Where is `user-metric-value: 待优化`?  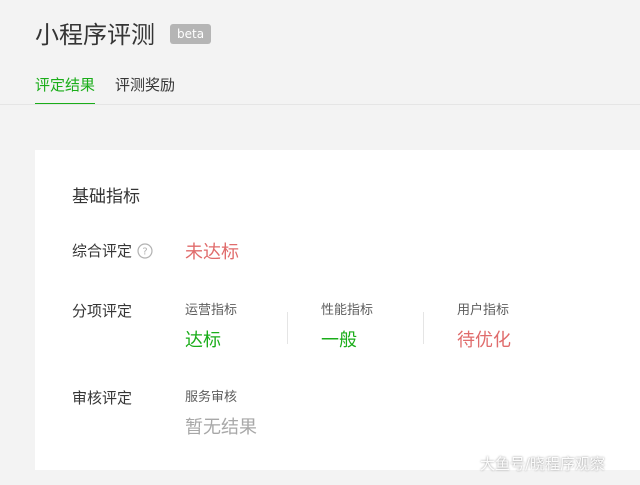 user-metric-value: 待优化 is located at coordinates (484, 340).